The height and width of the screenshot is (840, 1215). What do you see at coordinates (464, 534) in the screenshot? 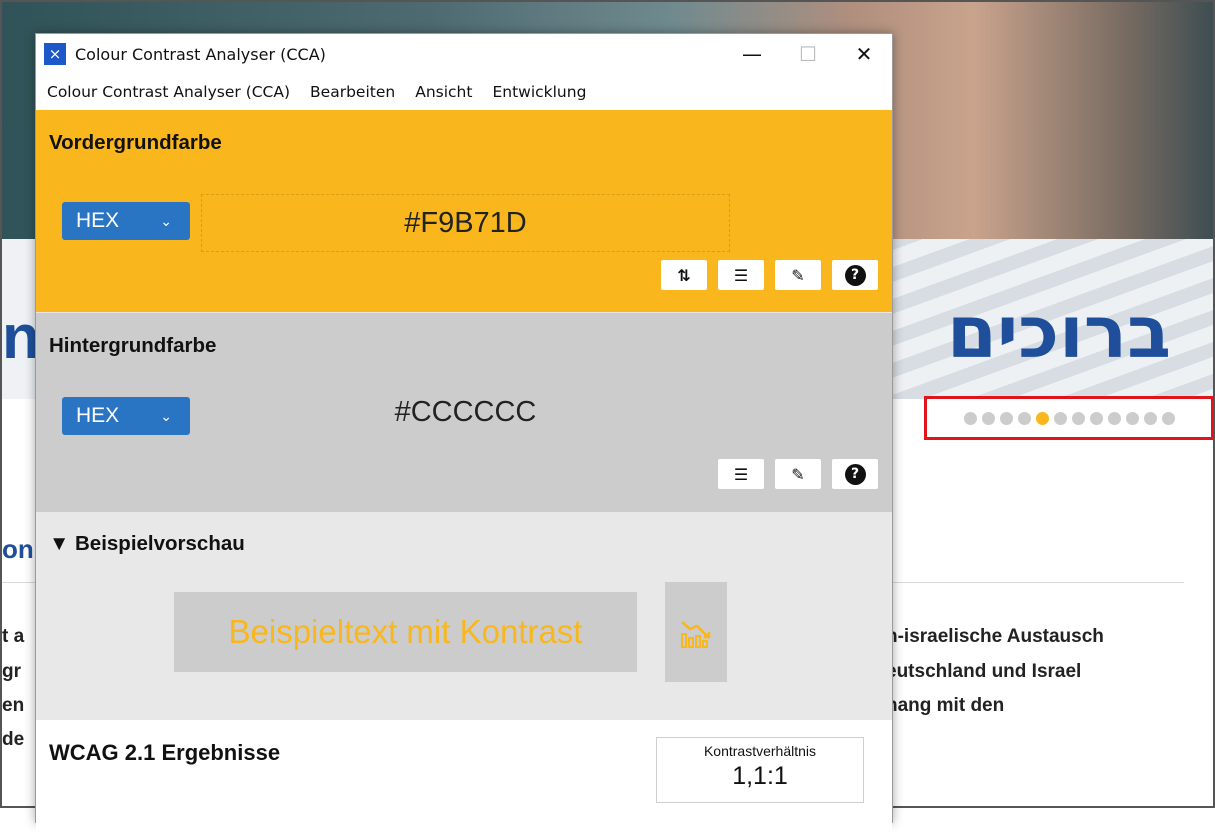
I see `preview-toggle: ▼ Beispielvorschau` at bounding box center [464, 534].